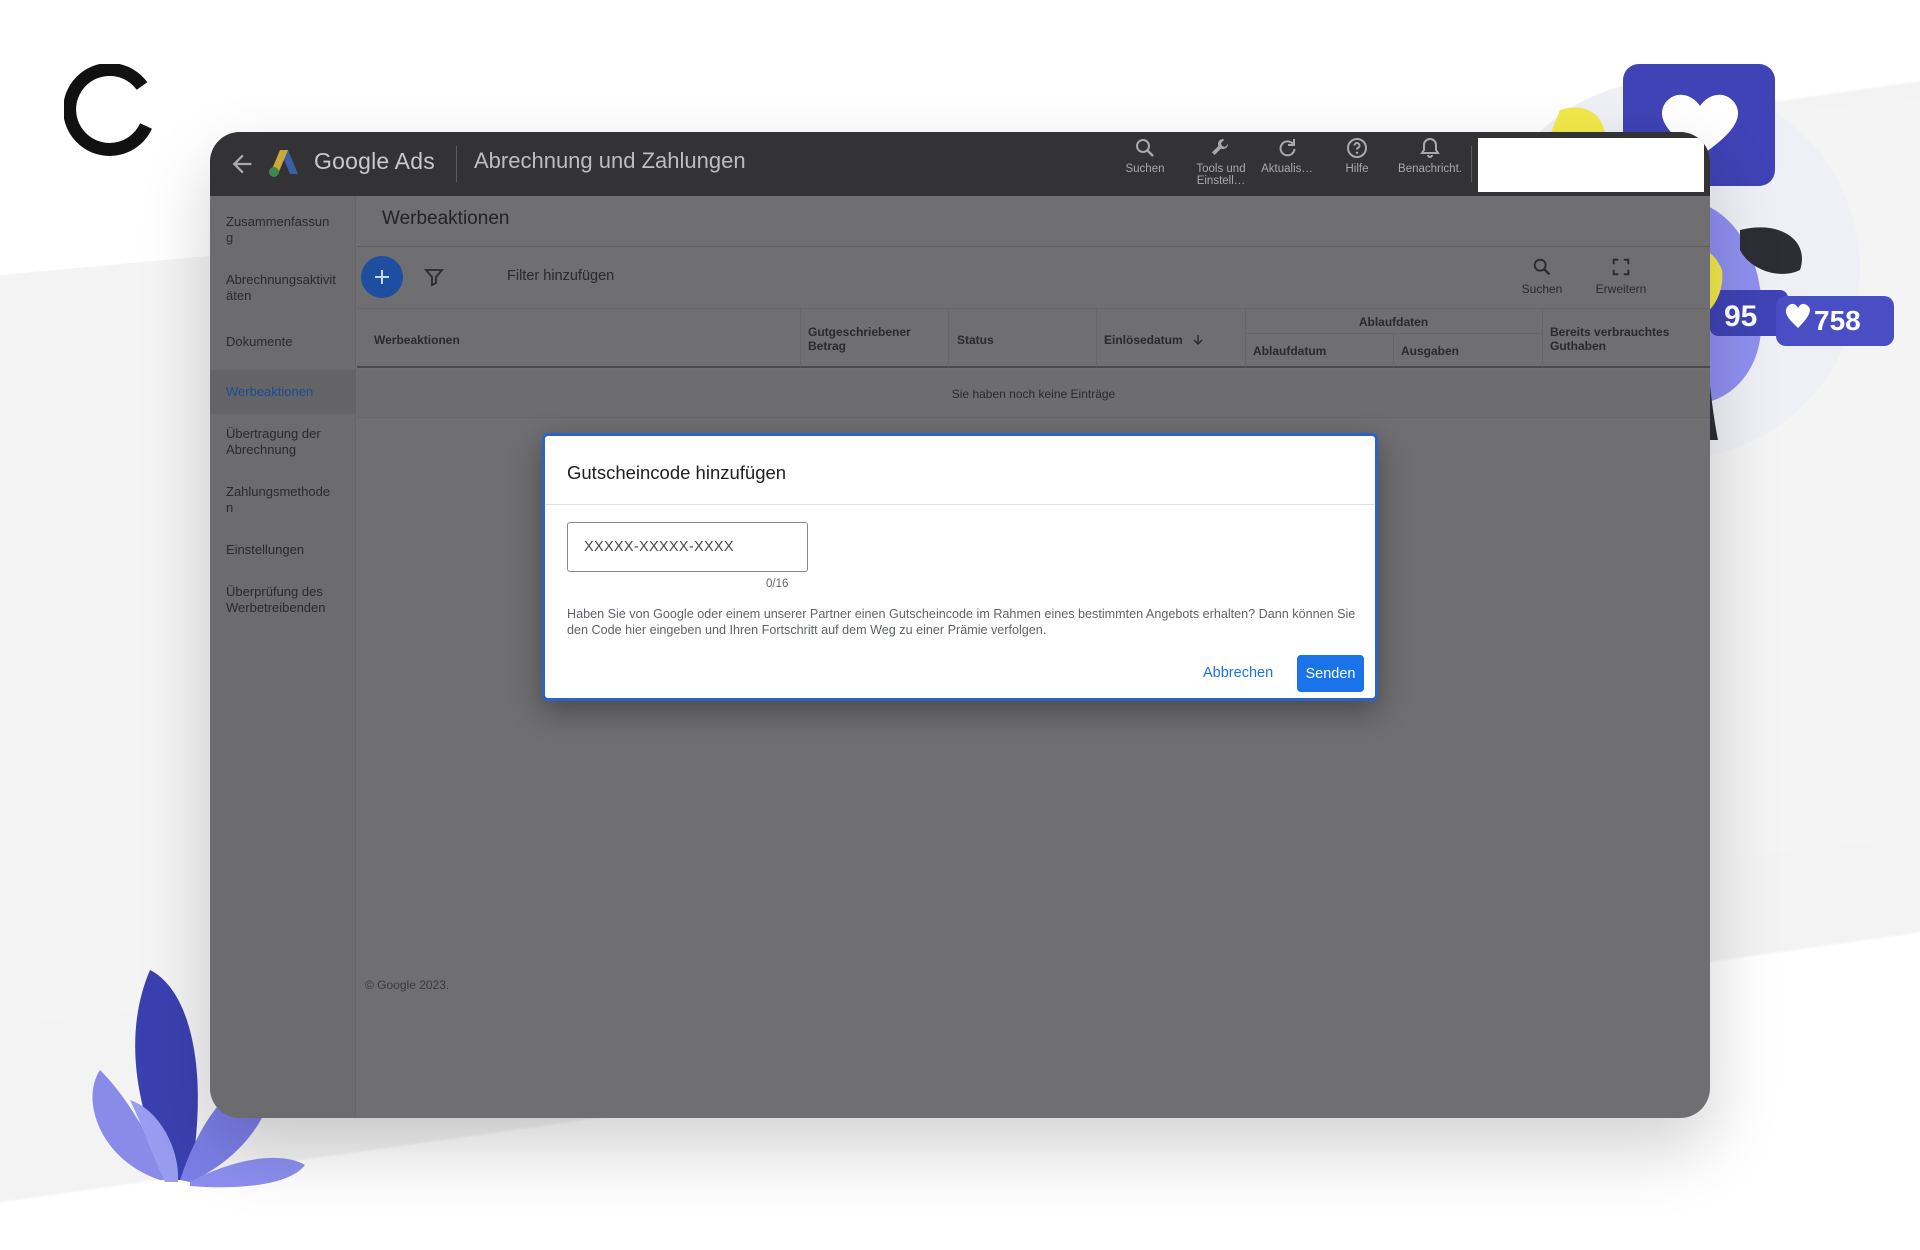  I want to click on wrench-icon, so click(1220, 146).